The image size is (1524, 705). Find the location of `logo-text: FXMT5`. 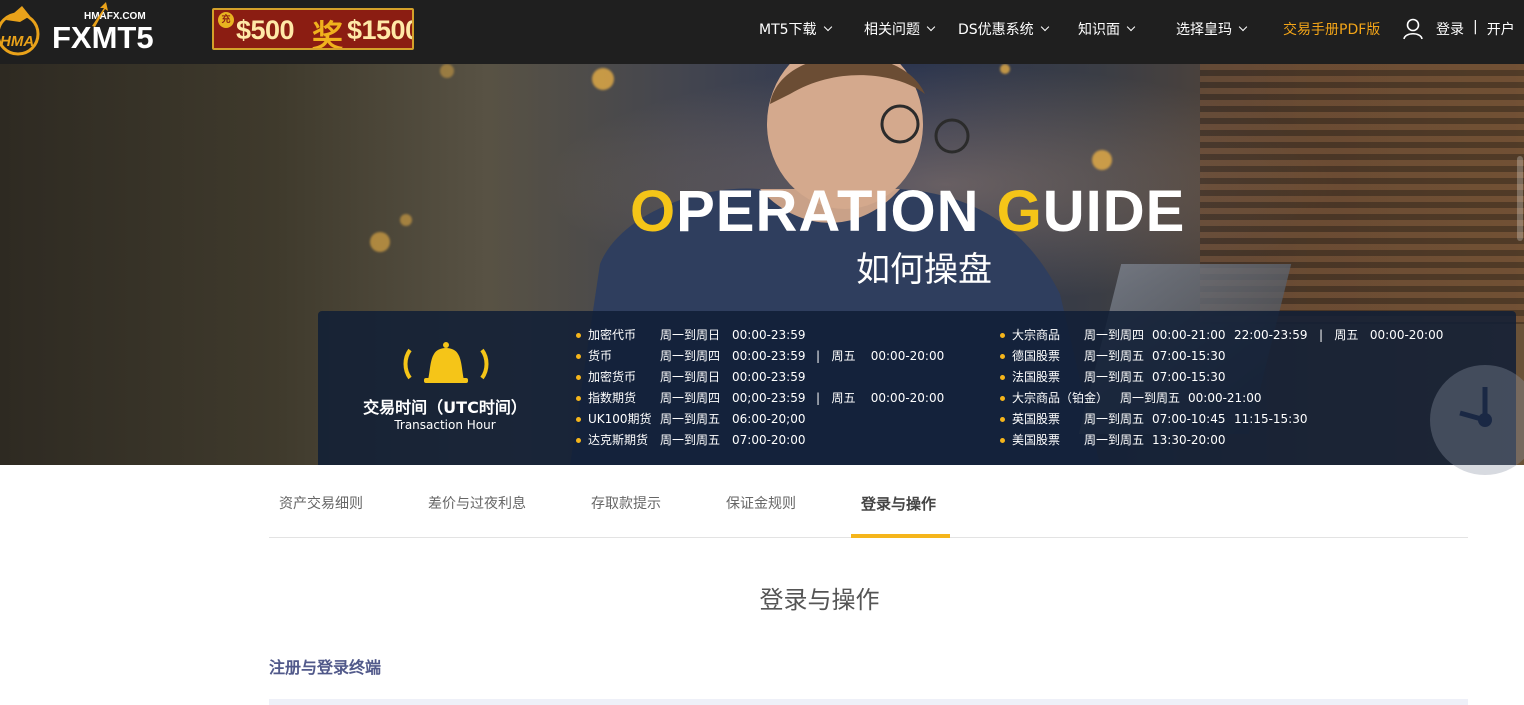

logo-text: FXMT5 is located at coordinates (103, 37).